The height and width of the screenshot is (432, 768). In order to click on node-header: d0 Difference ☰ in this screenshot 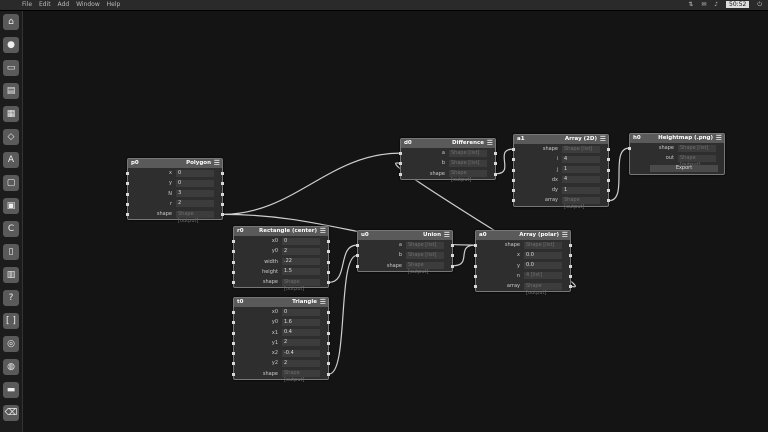, I will do `click(448, 143)`.